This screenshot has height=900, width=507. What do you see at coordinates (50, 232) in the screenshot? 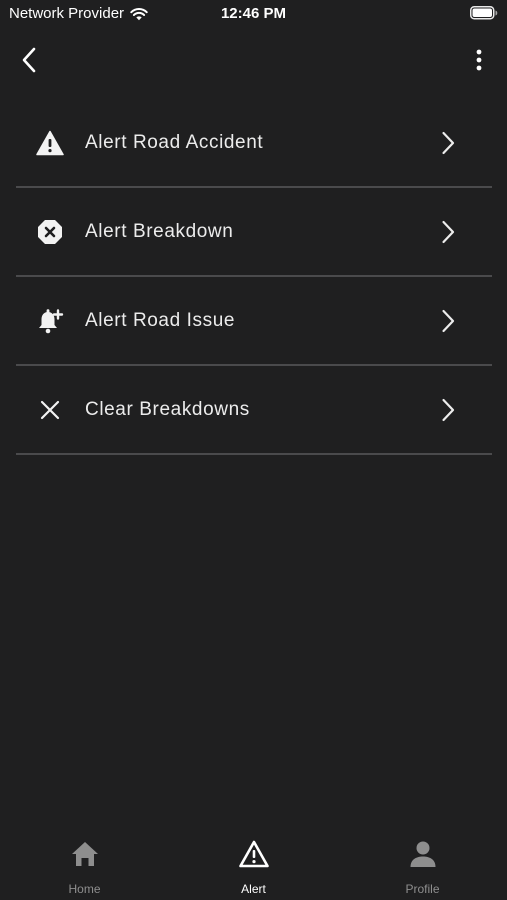
I see `x-octagon-icon` at bounding box center [50, 232].